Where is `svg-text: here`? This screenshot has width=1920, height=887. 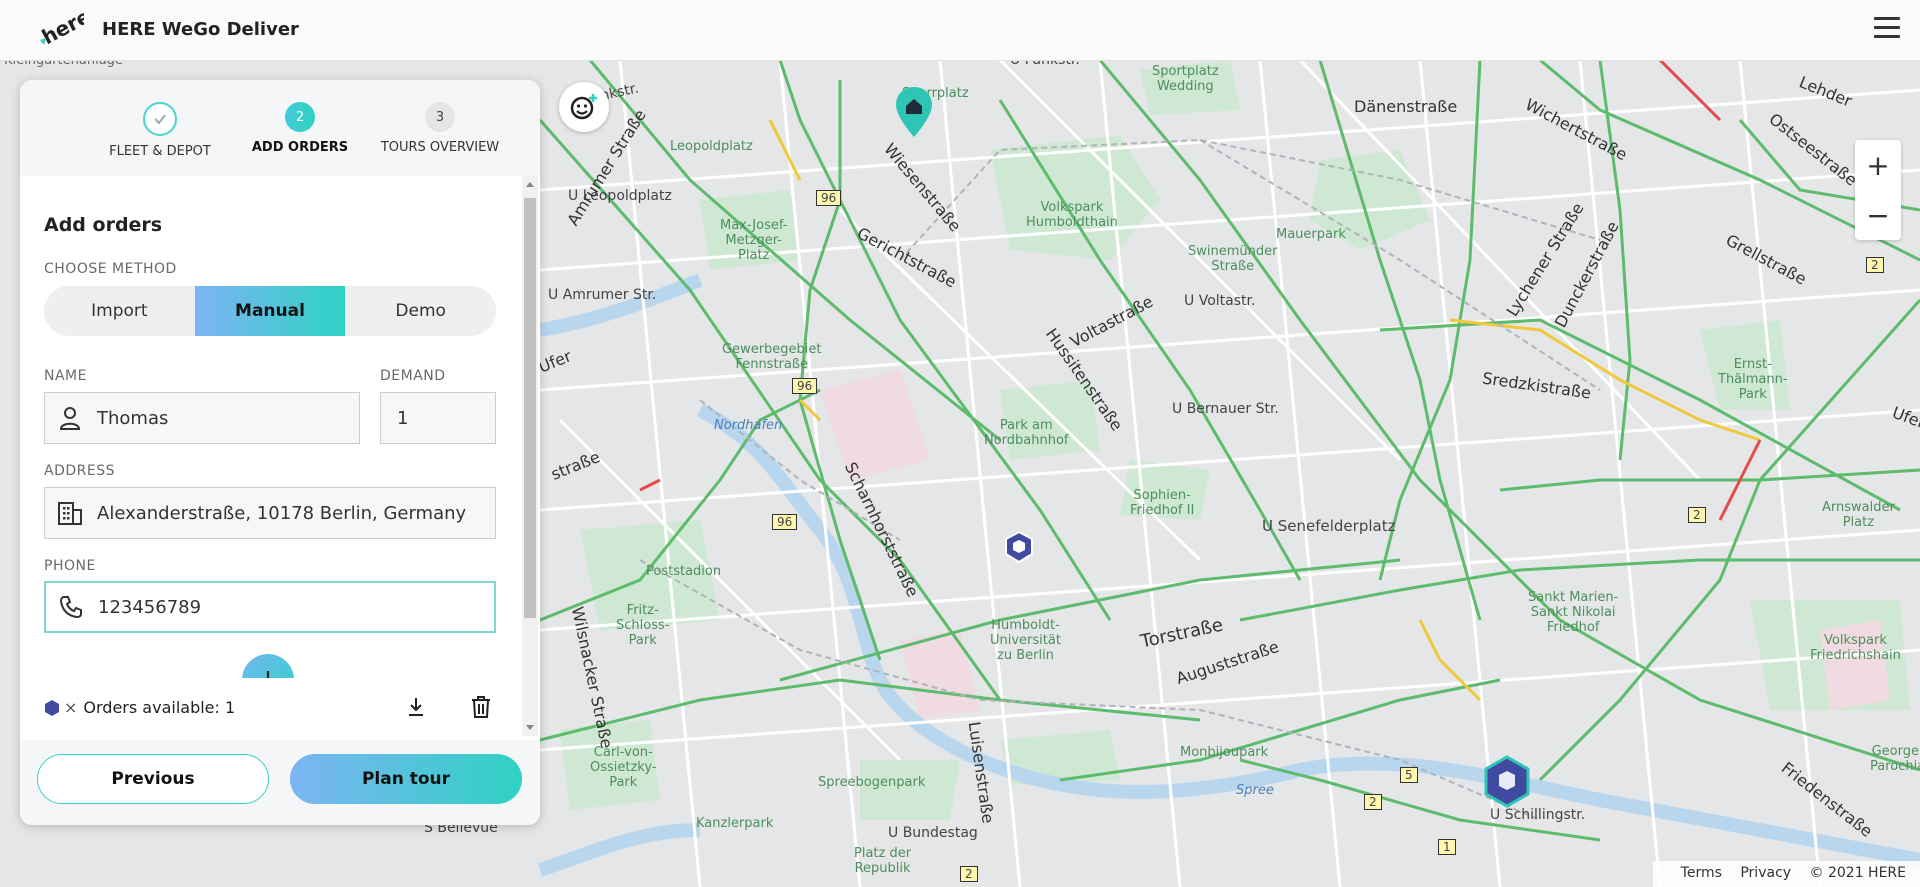
svg-text: here is located at coordinates (61, 30).